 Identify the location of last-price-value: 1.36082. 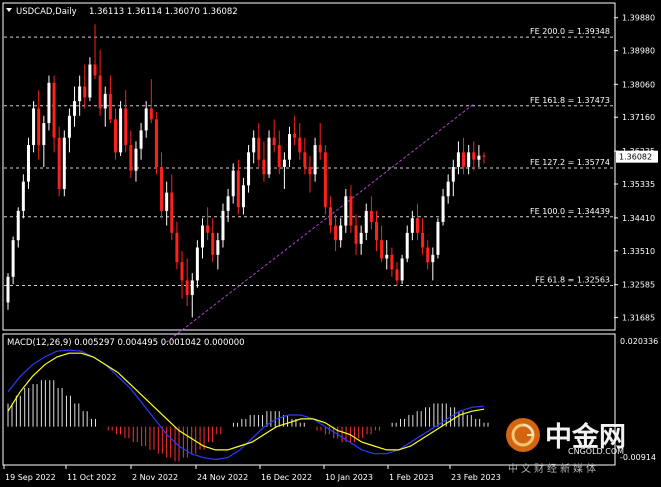
(635, 157).